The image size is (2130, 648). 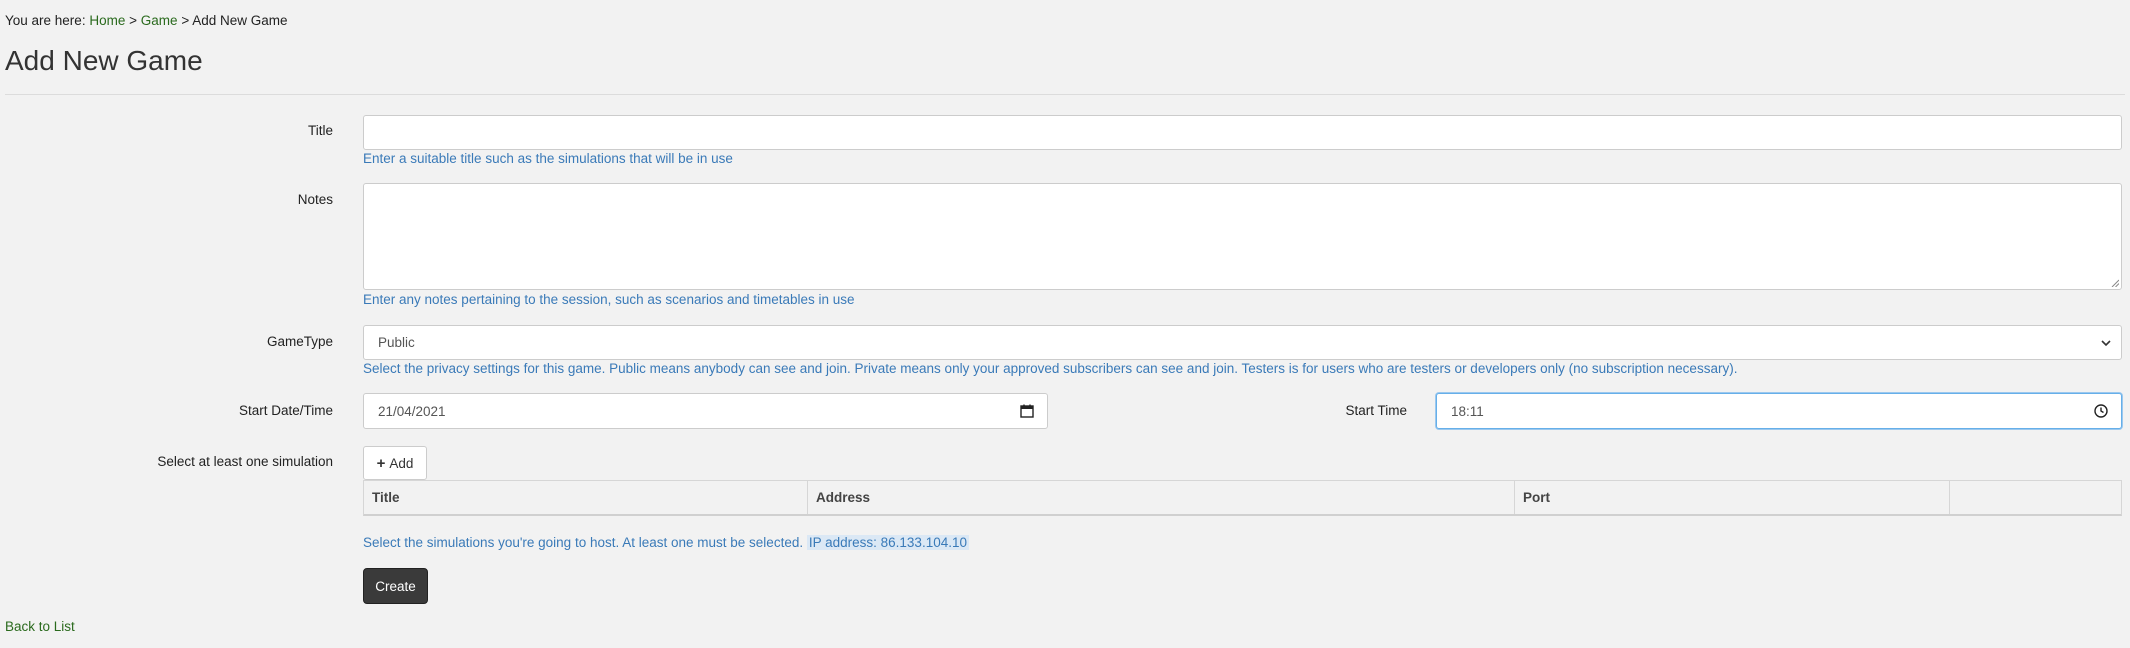 What do you see at coordinates (705, 411) in the screenshot?
I see `start-date-input: 21/04/2021` at bounding box center [705, 411].